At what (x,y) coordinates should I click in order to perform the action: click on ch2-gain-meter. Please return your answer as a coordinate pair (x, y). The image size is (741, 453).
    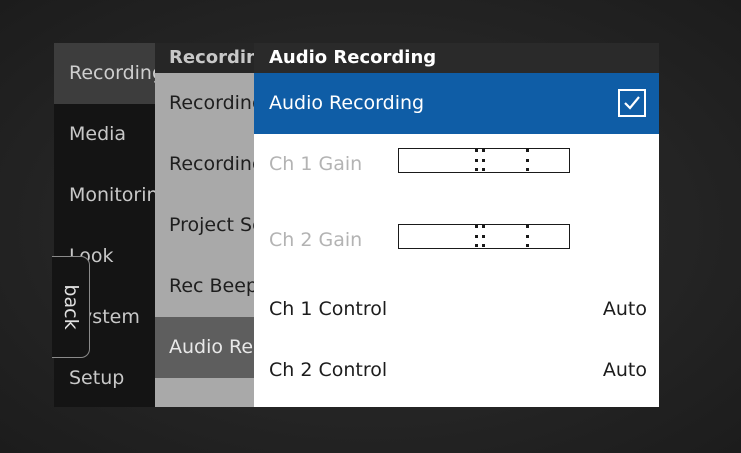
    Looking at the image, I should click on (484, 236).